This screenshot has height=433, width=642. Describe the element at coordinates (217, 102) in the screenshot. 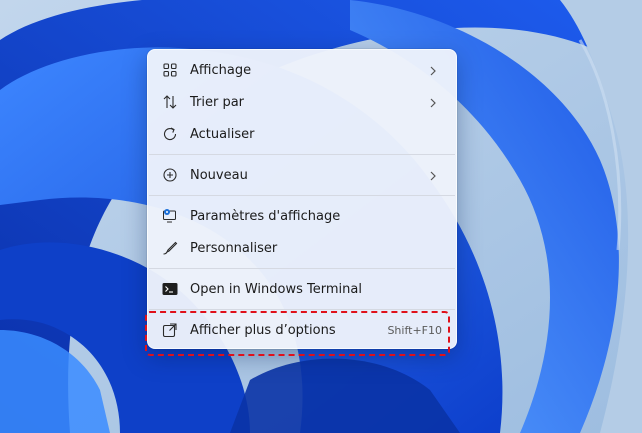

I see `menu-item-label: Trier par` at that location.